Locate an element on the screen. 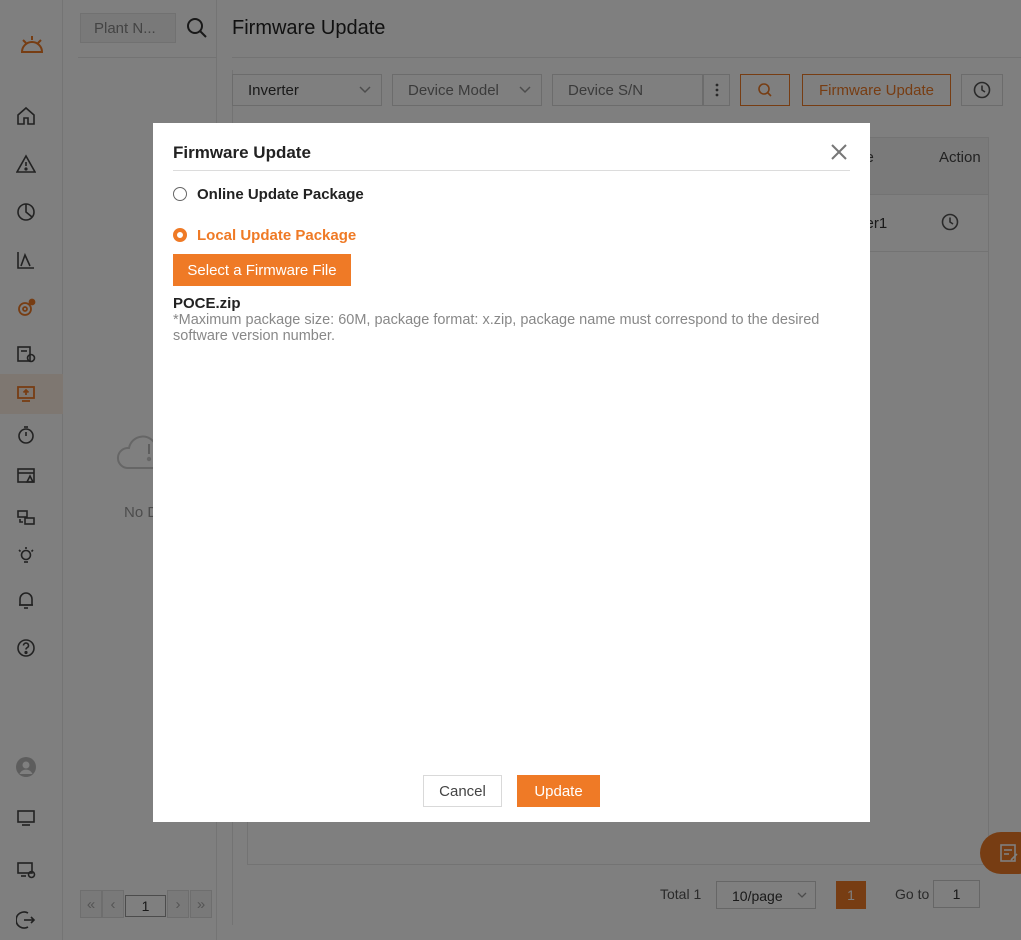 The height and width of the screenshot is (940, 1021). dialog-divider is located at coordinates (511, 170).